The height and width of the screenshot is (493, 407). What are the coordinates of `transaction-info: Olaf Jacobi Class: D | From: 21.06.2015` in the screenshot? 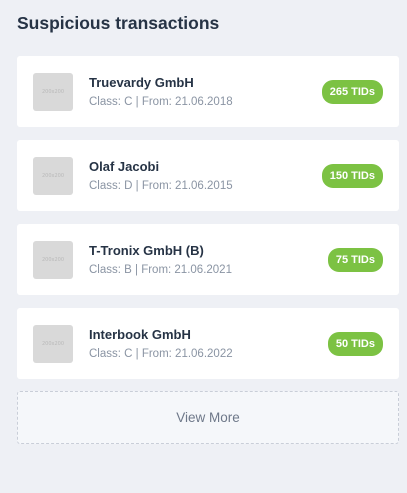 It's located at (205, 176).